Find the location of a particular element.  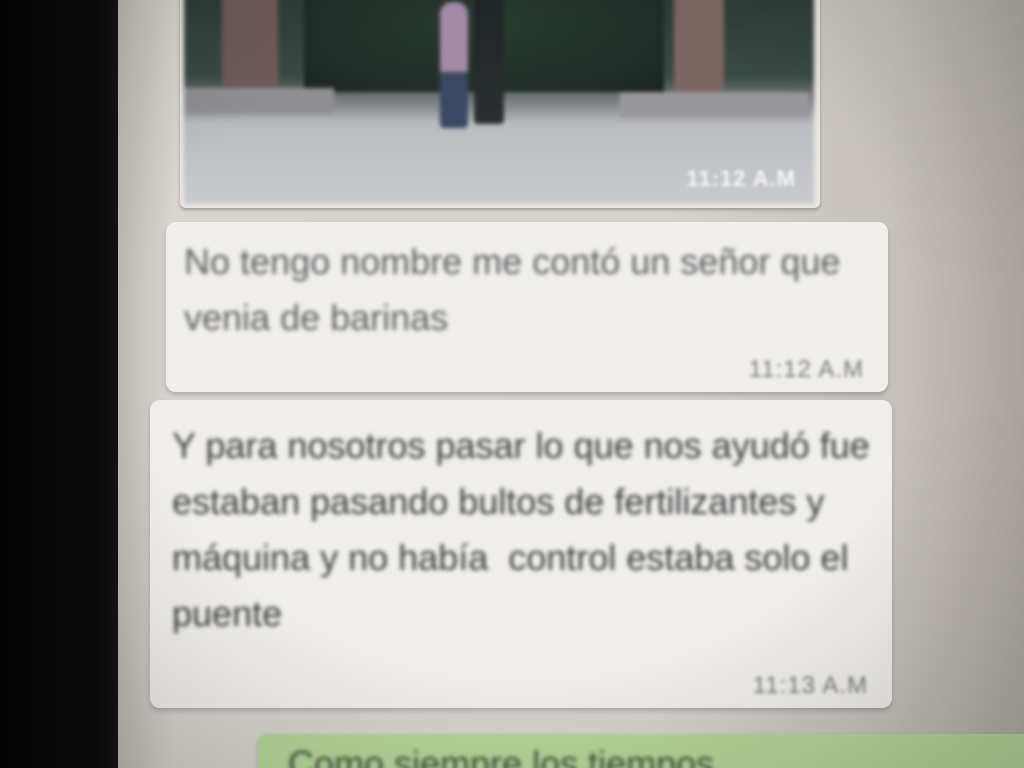

outgoing-message-bubble: Como siempre los tiempos is located at coordinates (641, 751).